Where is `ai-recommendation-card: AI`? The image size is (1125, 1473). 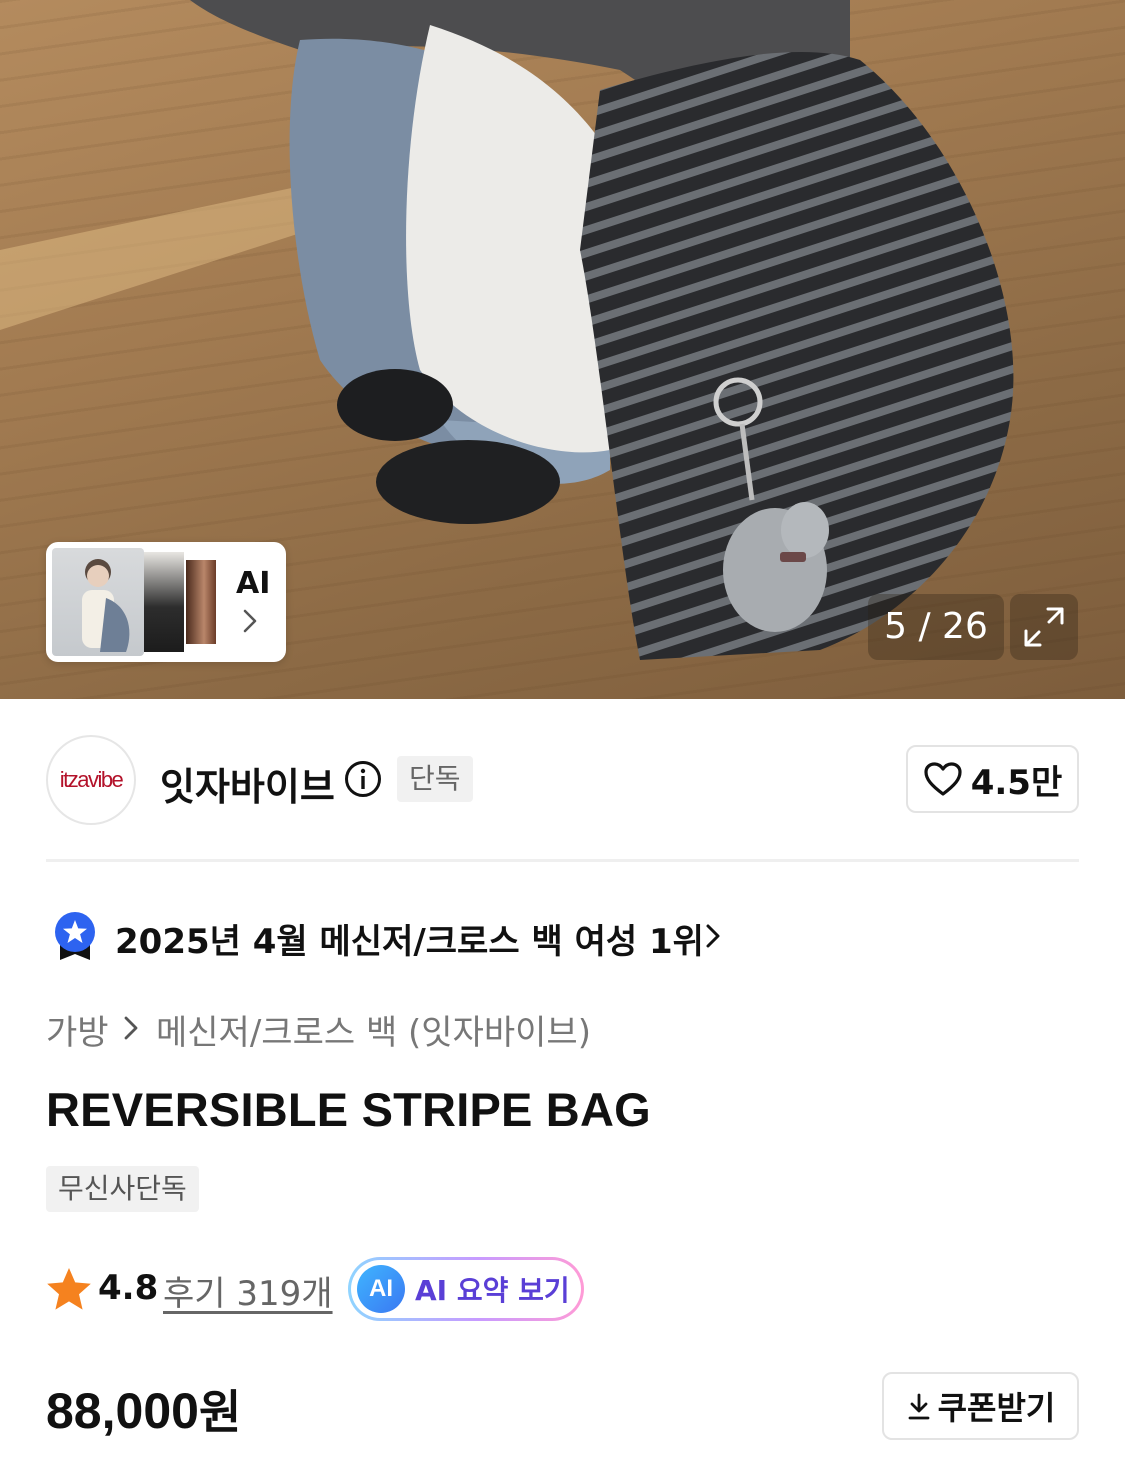
ai-recommendation-card: AI is located at coordinates (166, 602).